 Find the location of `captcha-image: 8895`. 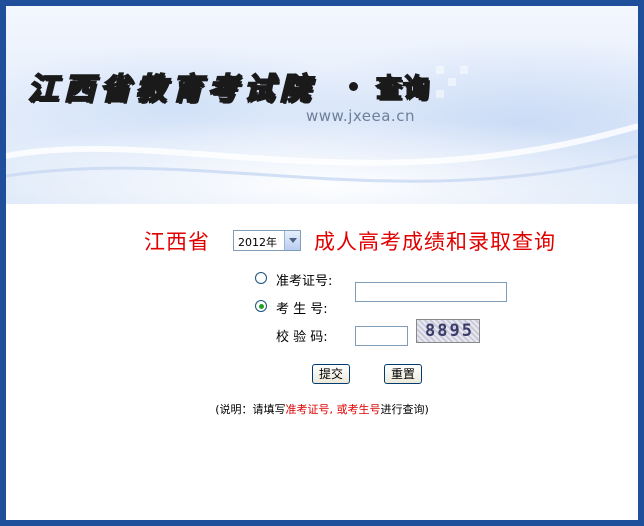

captcha-image: 8895 is located at coordinates (448, 331).